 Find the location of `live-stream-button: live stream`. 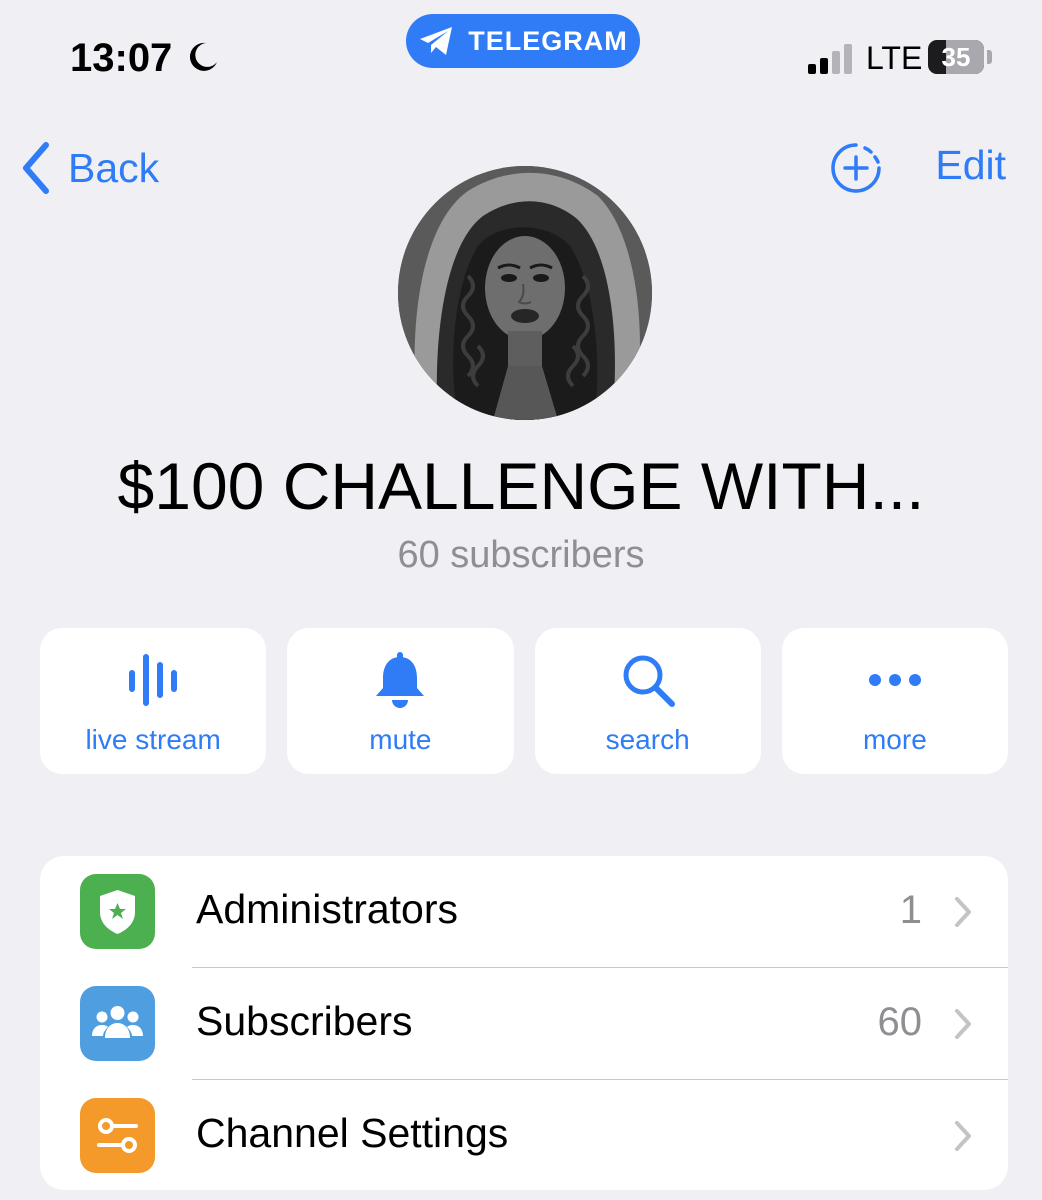

live-stream-button: live stream is located at coordinates (153, 701).